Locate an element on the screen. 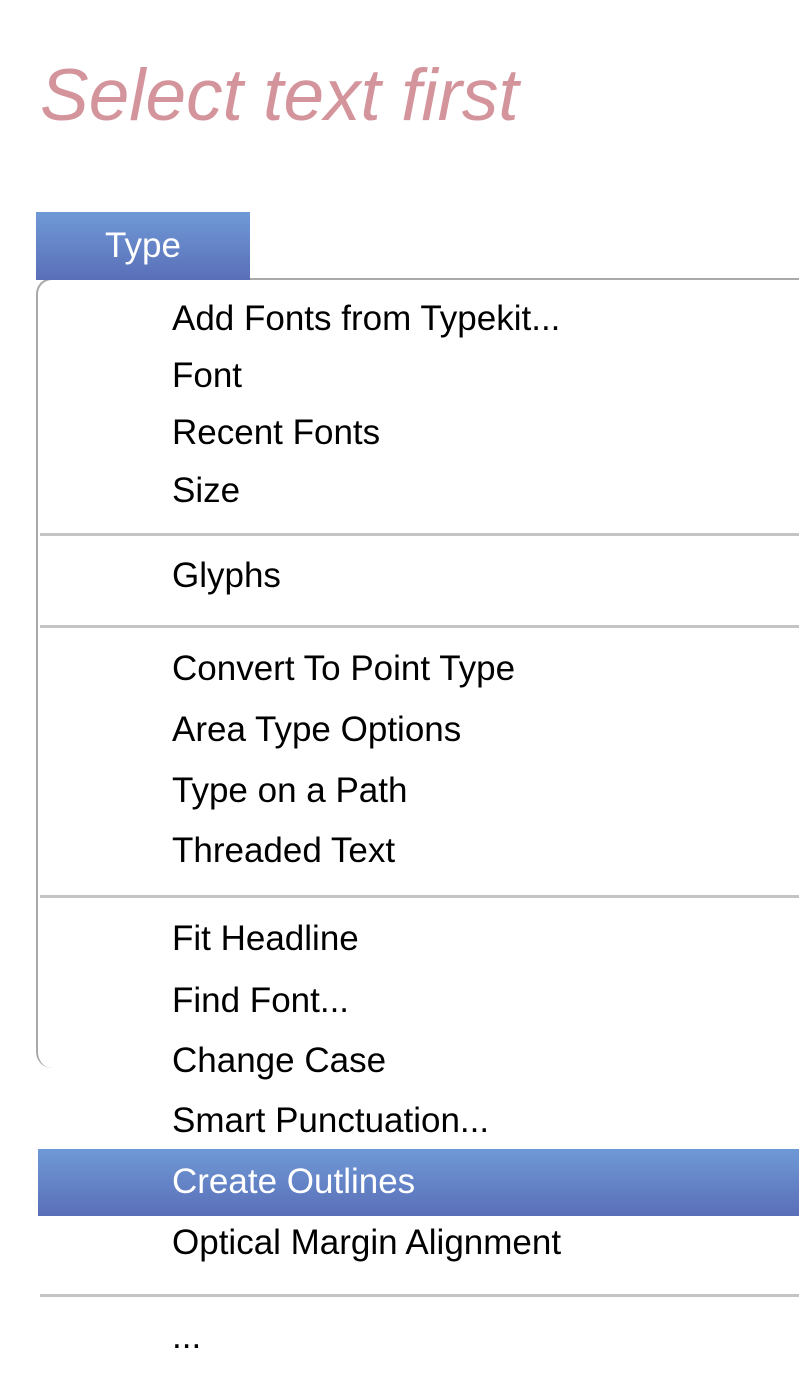 The height and width of the screenshot is (1378, 799). menu-item-threaded-text: Threaded Text is located at coordinates (418, 851).